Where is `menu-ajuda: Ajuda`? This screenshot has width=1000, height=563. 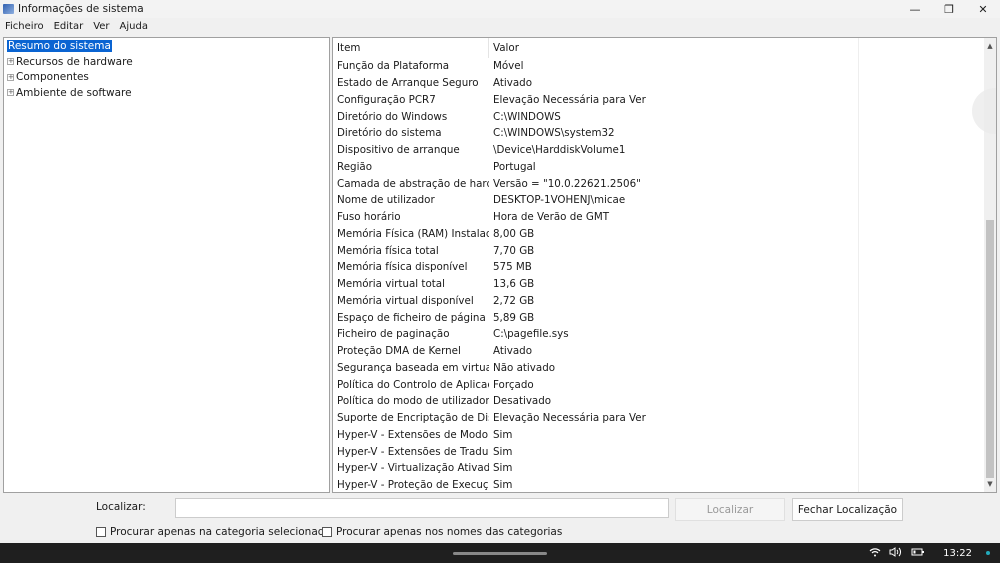 menu-ajuda: Ajuda is located at coordinates (134, 26).